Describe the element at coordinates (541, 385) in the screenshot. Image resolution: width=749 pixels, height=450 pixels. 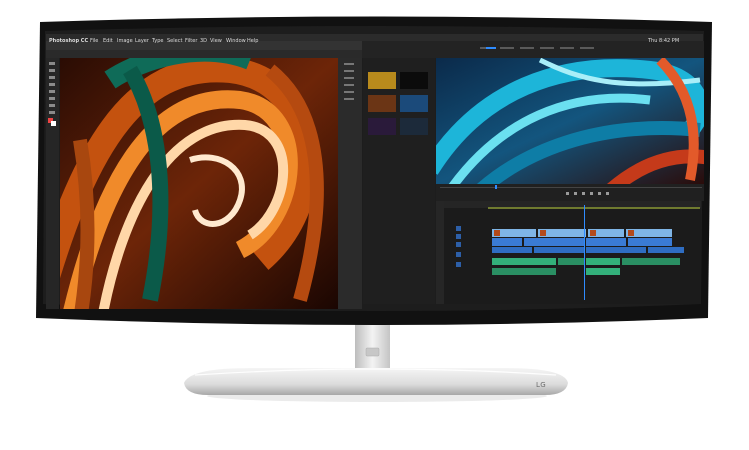
I see `lg-logo: LG` at that location.